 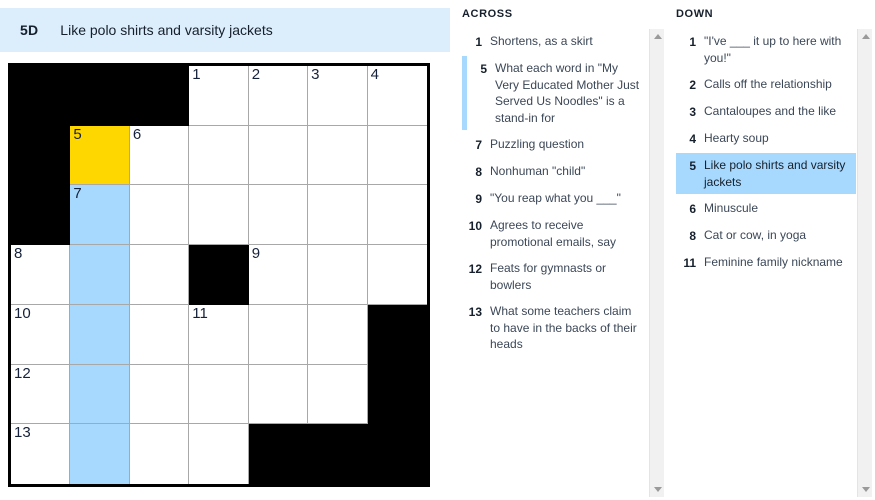 What do you see at coordinates (478, 145) in the screenshot?
I see `clue-number: 7` at bounding box center [478, 145].